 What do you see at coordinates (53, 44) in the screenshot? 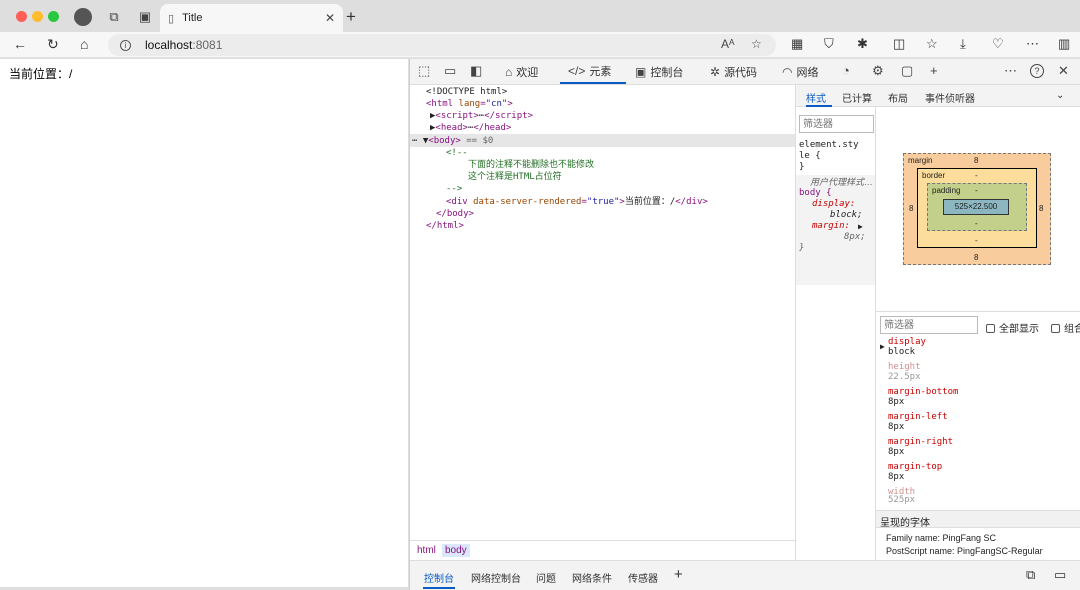
I see `reload-button: ↻` at bounding box center [53, 44].